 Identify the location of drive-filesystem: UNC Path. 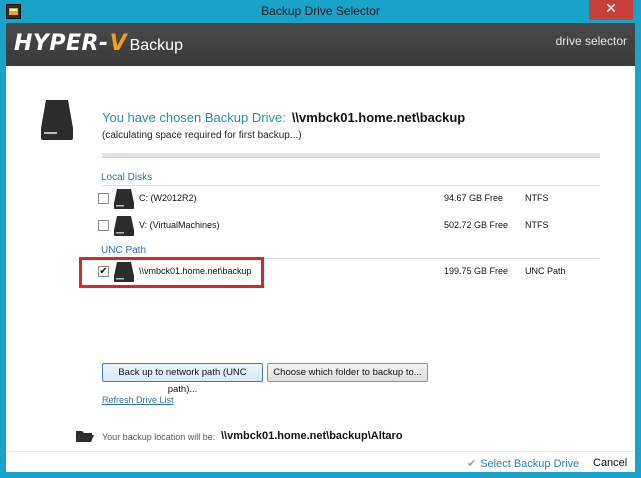
(545, 271).